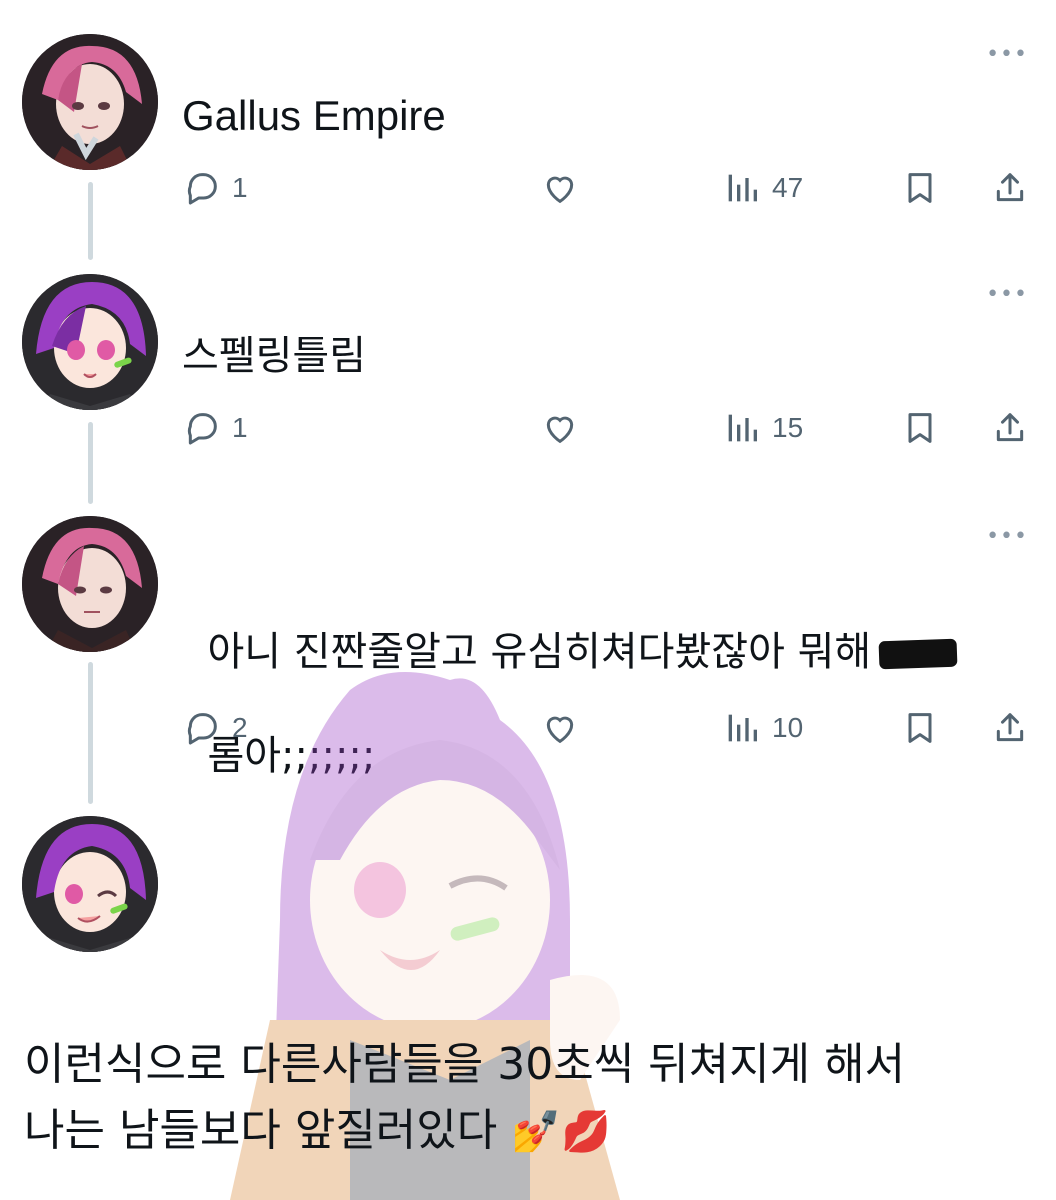 The height and width of the screenshot is (1200, 1056). What do you see at coordinates (240, 727) in the screenshot?
I see `reply-count: 2` at bounding box center [240, 727].